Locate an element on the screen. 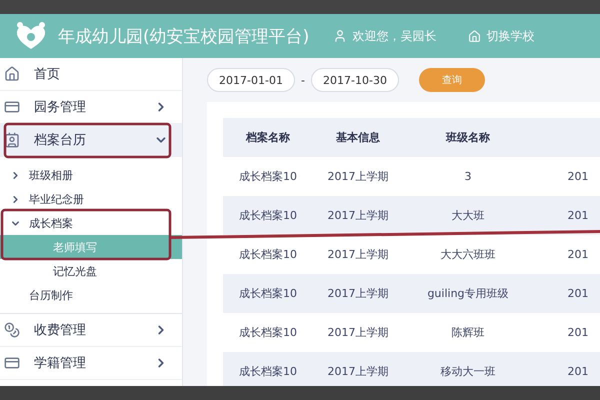 This screenshot has width=600, height=400. sidebar-subitem: 台历制作 is located at coordinates (91, 295).